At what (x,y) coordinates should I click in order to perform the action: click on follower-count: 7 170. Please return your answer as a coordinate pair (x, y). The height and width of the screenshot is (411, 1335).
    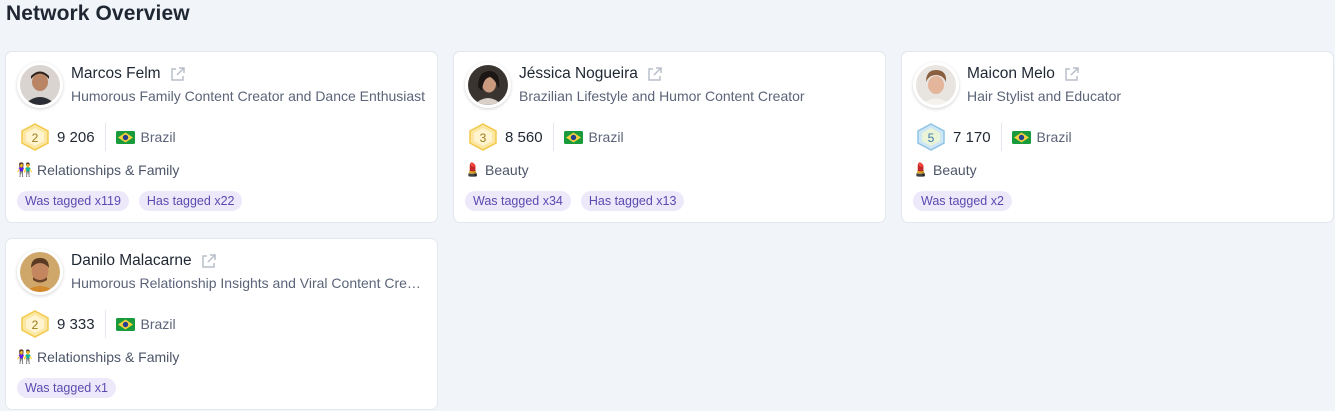
    Looking at the image, I should click on (972, 137).